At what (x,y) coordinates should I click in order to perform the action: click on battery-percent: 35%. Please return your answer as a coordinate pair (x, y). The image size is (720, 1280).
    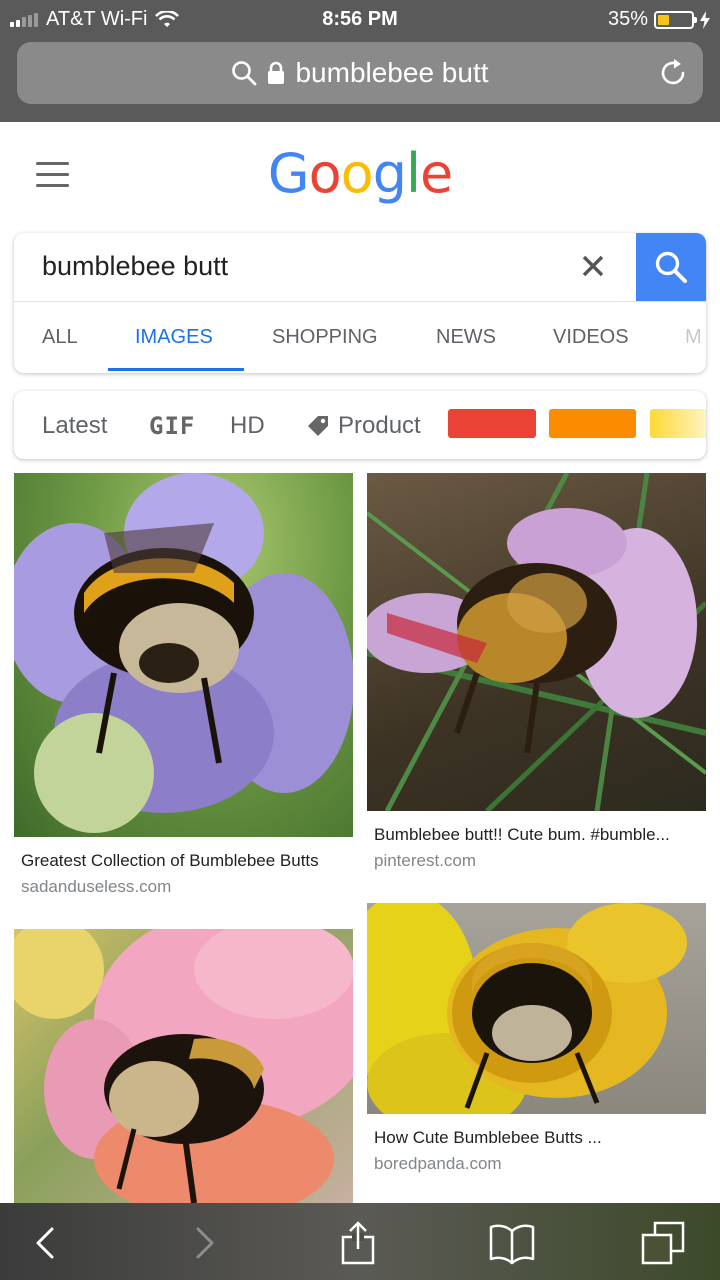
    Looking at the image, I should click on (627, 19).